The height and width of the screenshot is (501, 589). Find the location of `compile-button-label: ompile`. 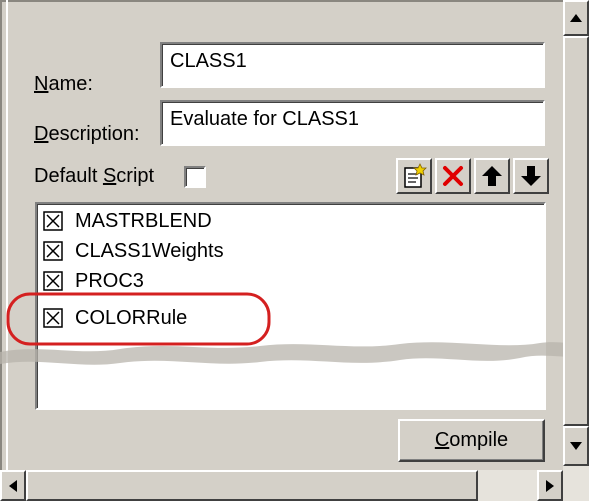

compile-button-label: ompile is located at coordinates (479, 440).